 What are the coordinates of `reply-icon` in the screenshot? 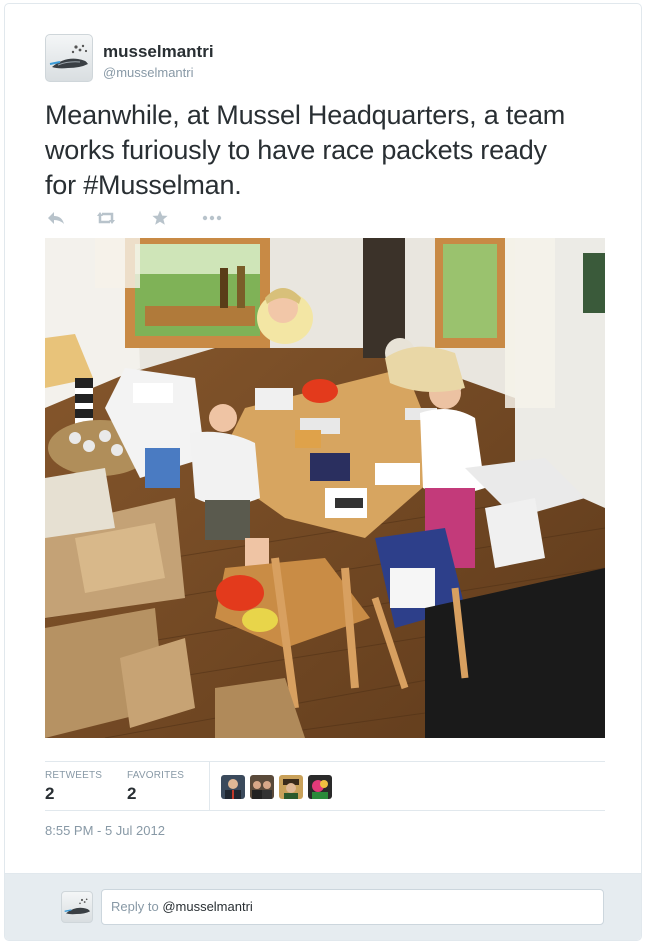 It's located at (56, 218).